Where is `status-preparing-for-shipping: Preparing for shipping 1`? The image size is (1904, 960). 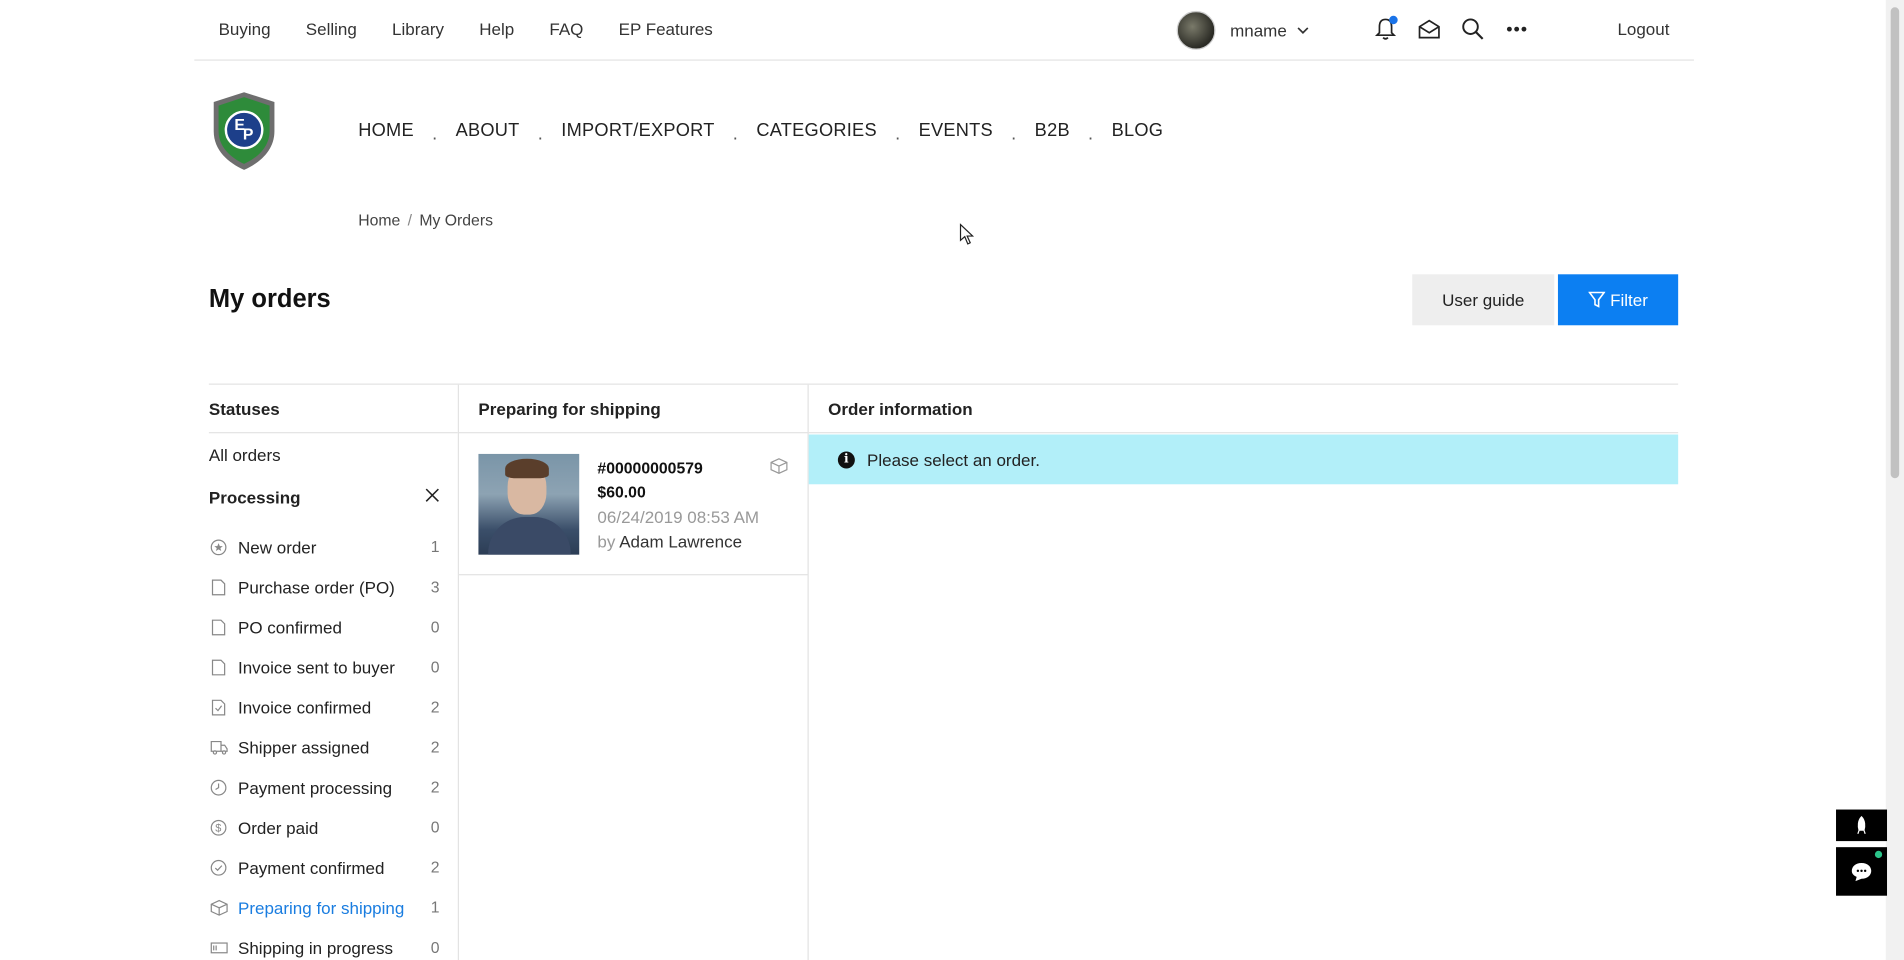
status-preparing-for-shipping: Preparing for shipping 1 is located at coordinates (324, 907).